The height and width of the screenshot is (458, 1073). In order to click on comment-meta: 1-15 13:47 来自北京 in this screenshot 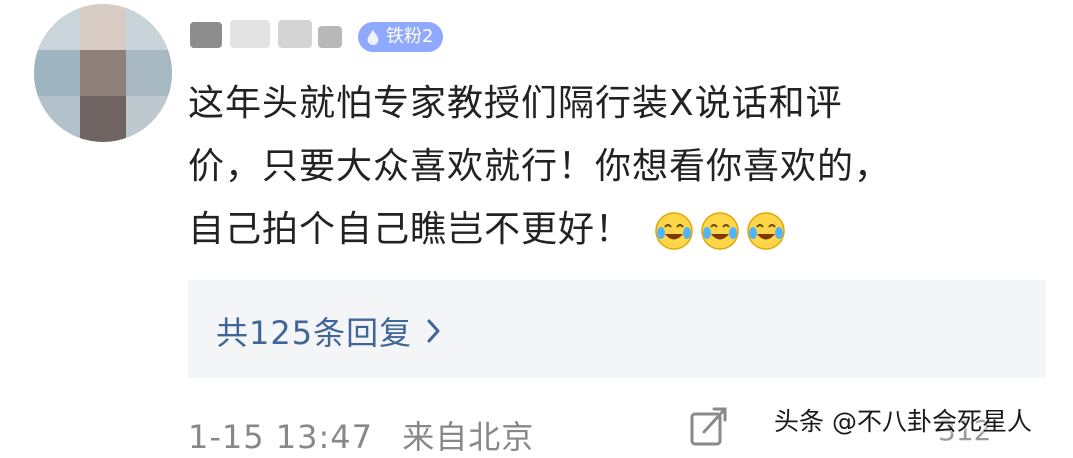, I will do `click(361, 435)`.